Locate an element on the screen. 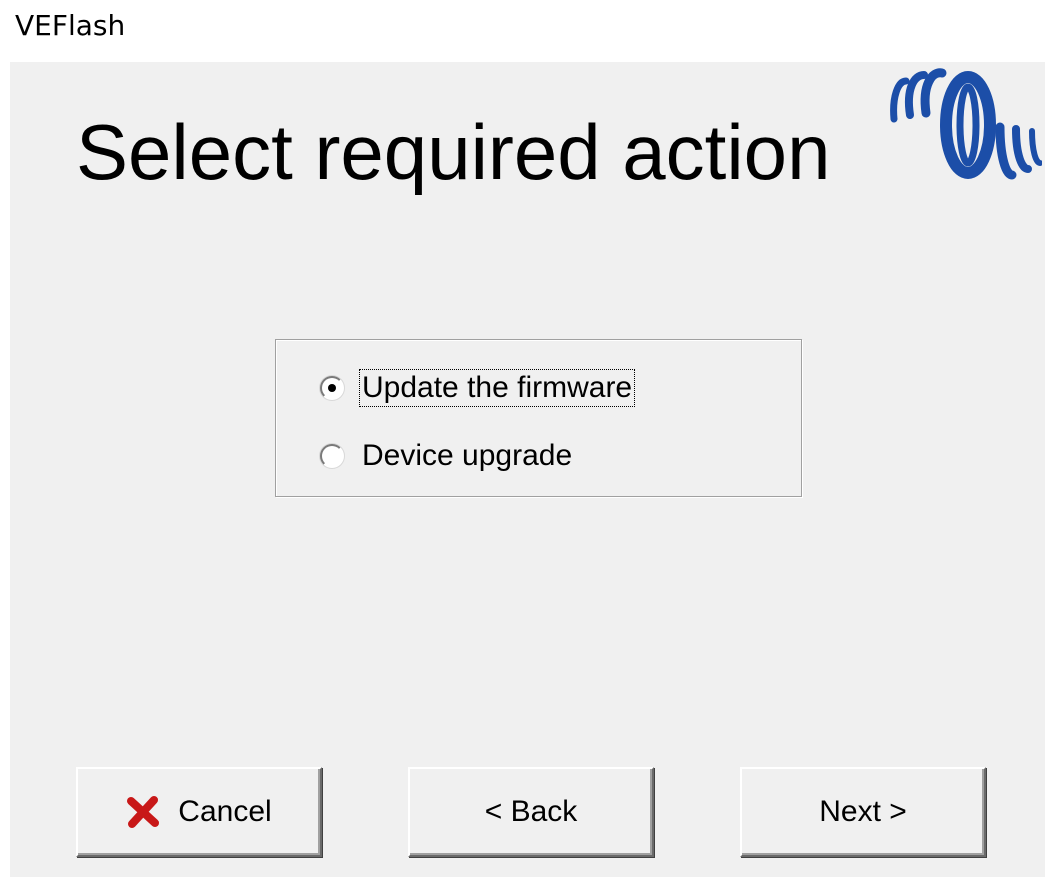  victron-logo-icon is located at coordinates (966, 124).